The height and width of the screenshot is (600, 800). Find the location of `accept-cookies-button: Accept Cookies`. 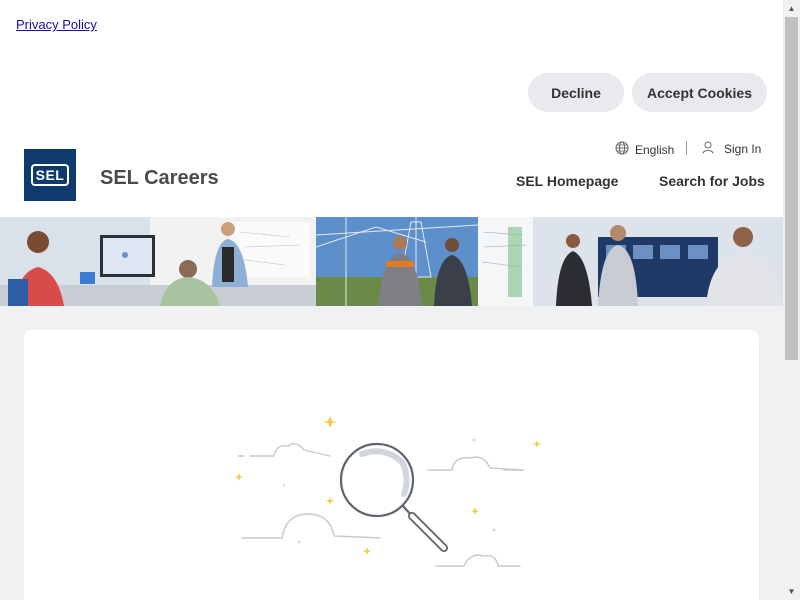

accept-cookies-button: Accept Cookies is located at coordinates (699, 92).